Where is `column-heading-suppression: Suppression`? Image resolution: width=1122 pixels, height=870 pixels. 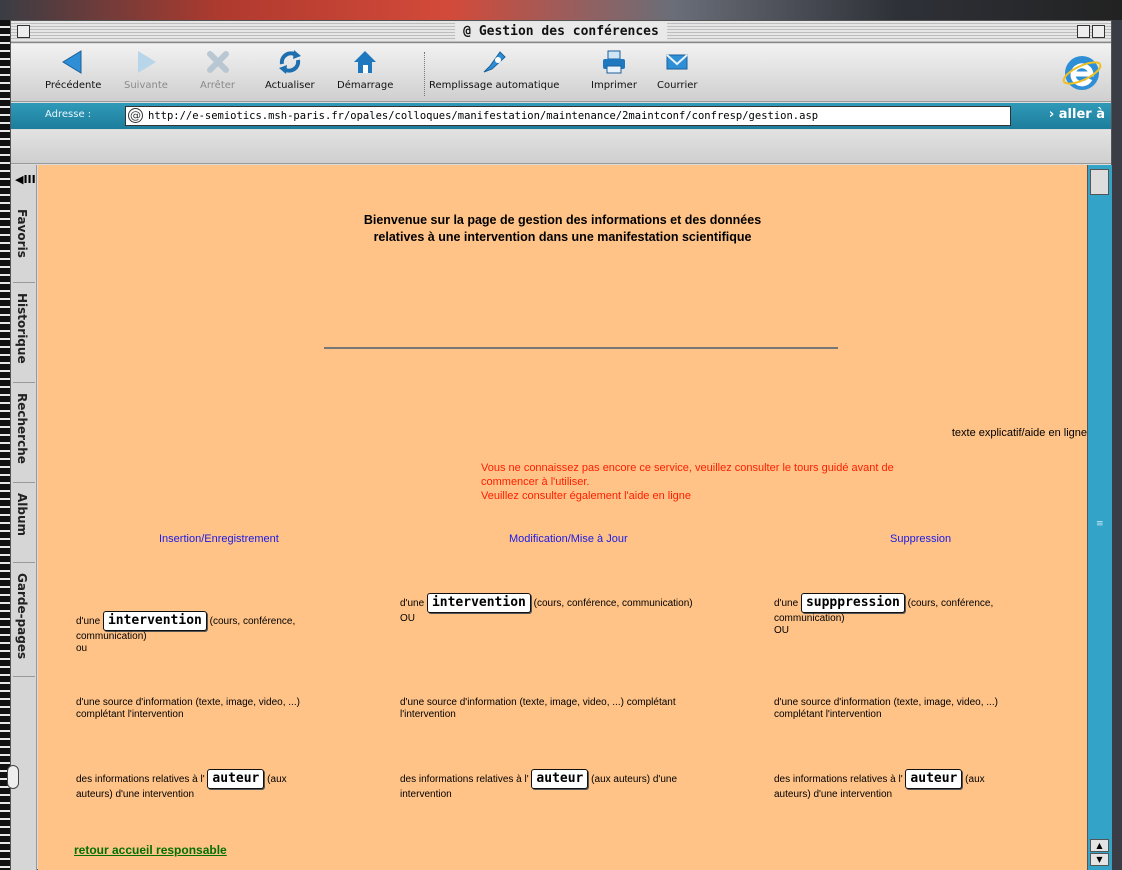
column-heading-suppression: Suppression is located at coordinates (921, 539).